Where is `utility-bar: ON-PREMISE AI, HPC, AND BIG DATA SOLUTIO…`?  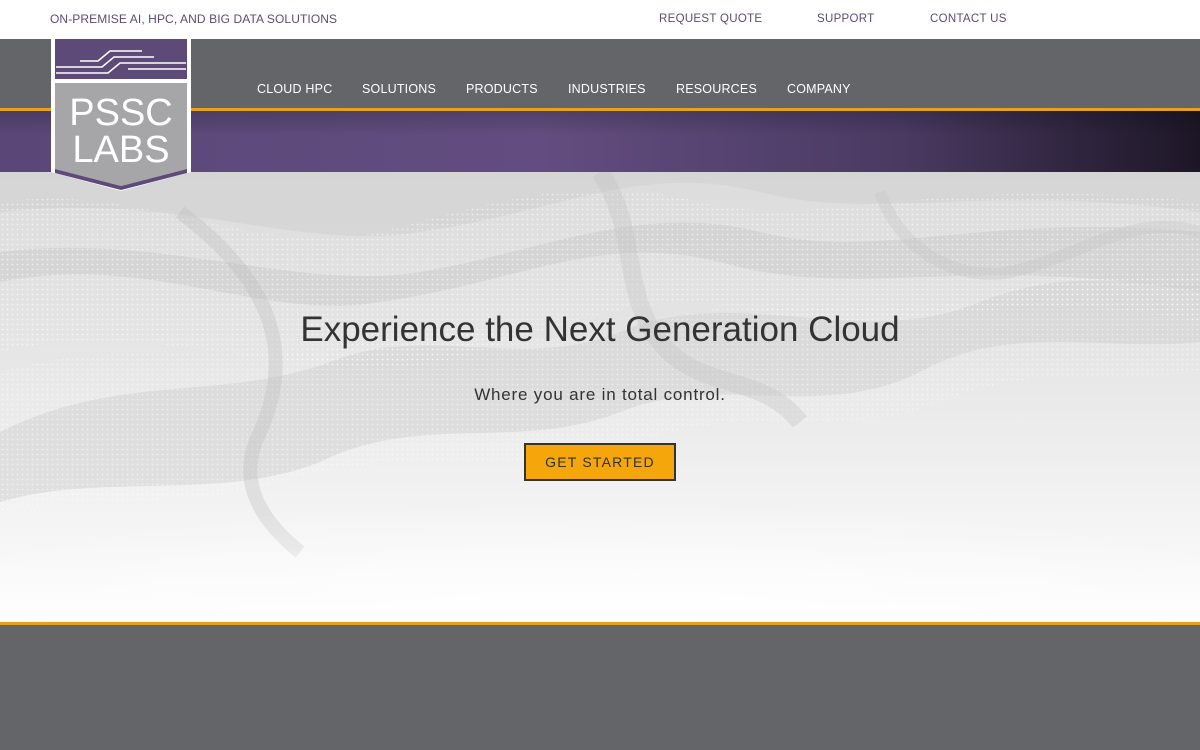 utility-bar: ON-PREMISE AI, HPC, AND BIG DATA SOLUTIO… is located at coordinates (600, 19).